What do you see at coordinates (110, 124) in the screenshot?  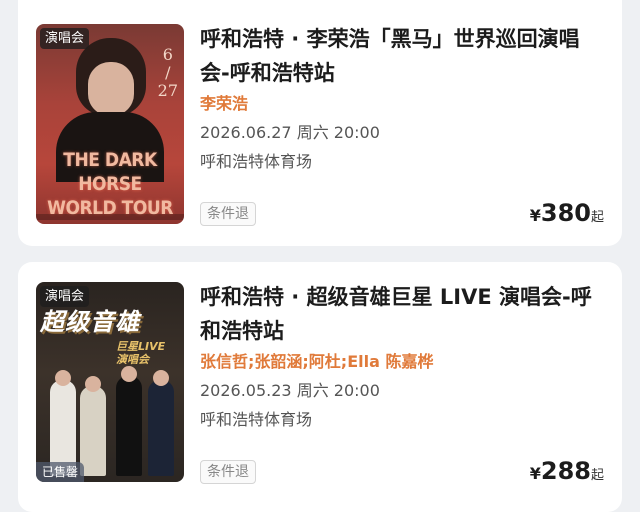 I see `event-poster: 6/27 THE DARK HORSE WORLD TOUR 演唱会` at bounding box center [110, 124].